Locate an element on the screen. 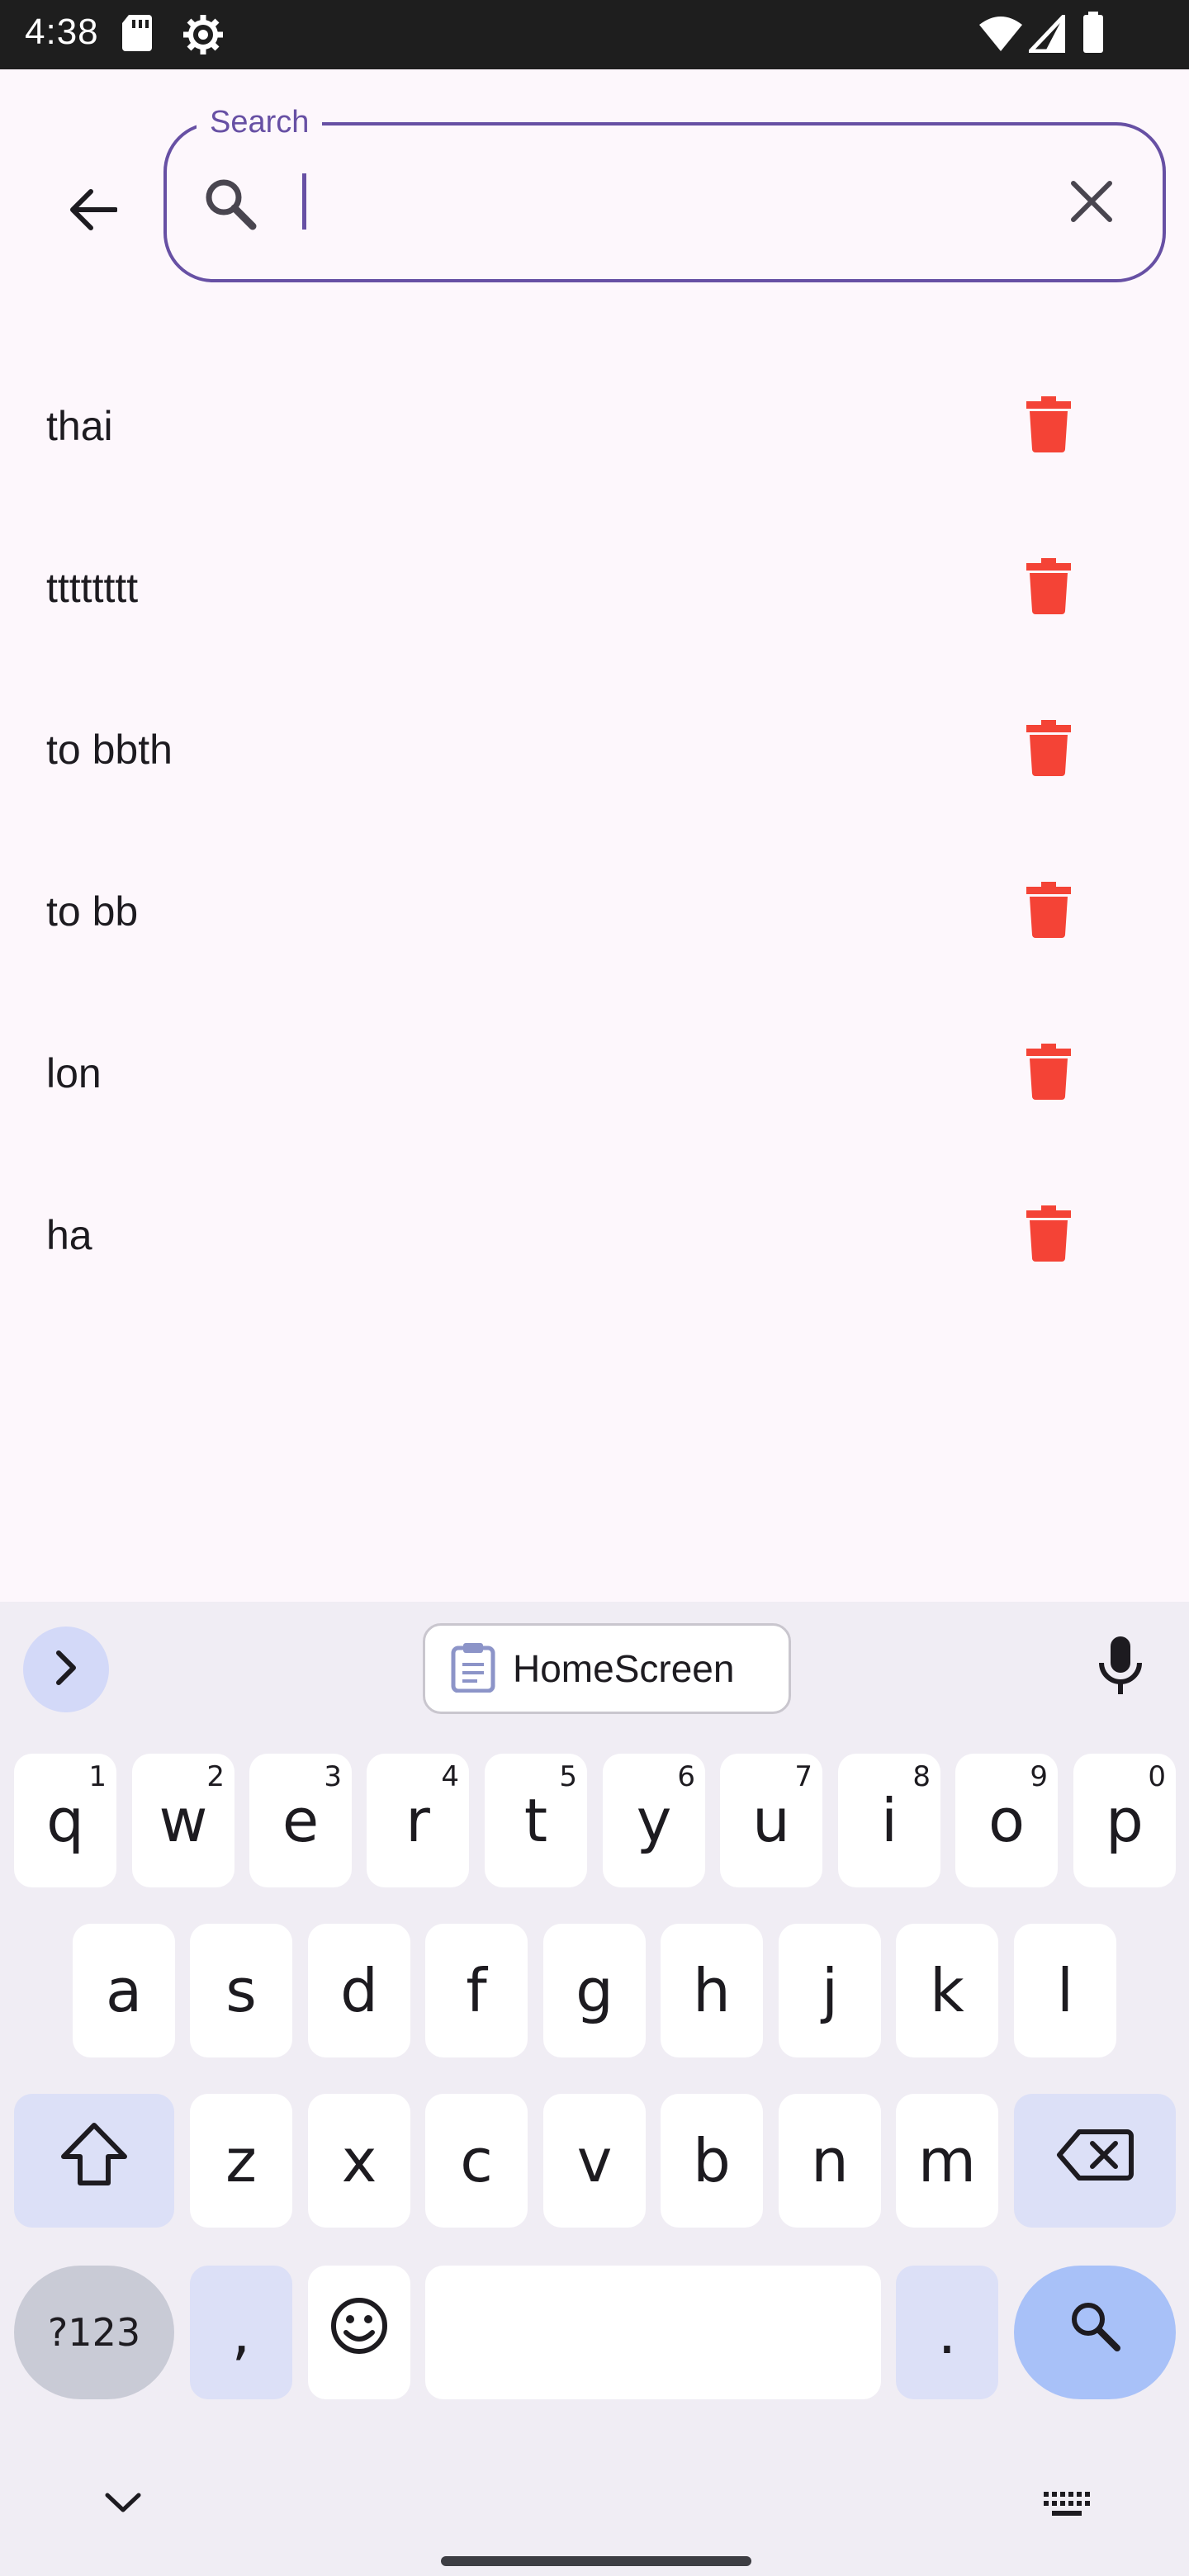 This screenshot has width=1189, height=2576. shift-key is located at coordinates (94, 2161).